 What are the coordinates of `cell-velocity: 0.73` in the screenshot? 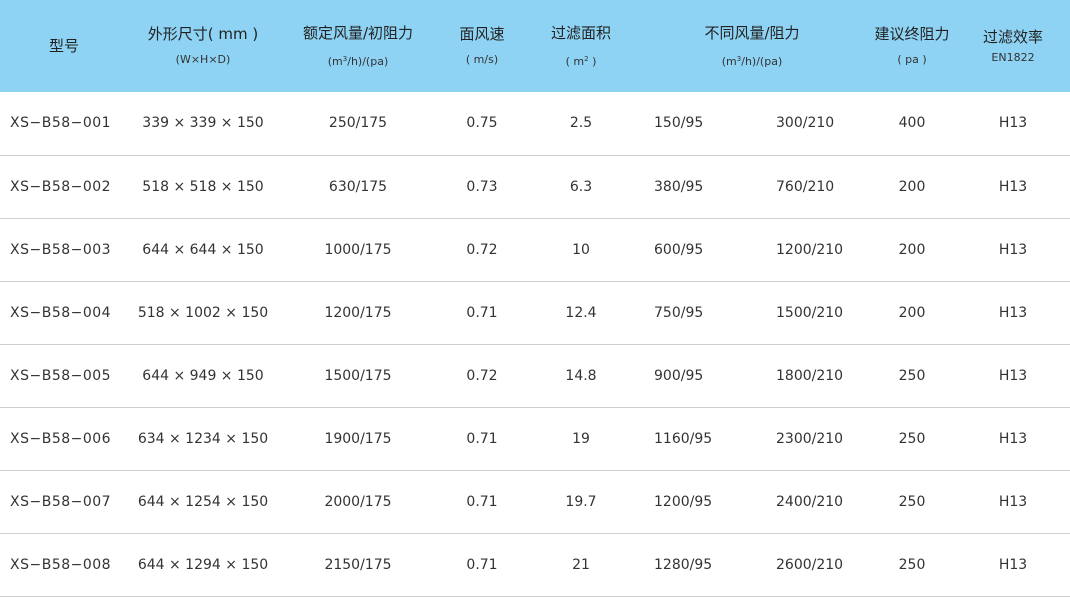 It's located at (482, 187).